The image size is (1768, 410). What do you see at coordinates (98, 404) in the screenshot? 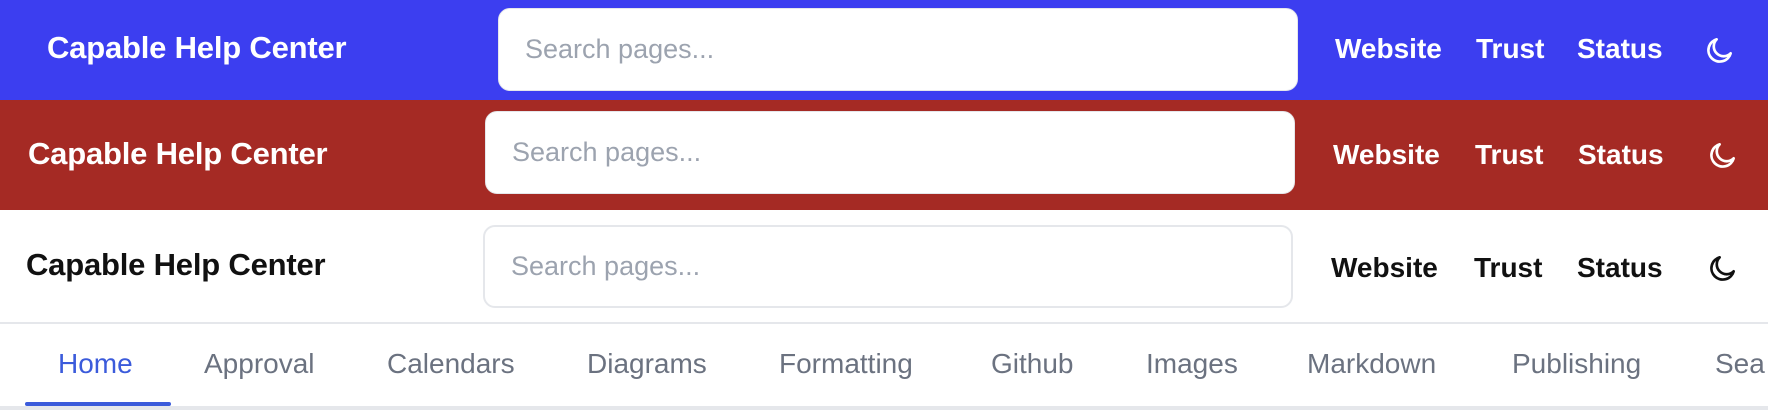
I see `active-tab-indicator` at bounding box center [98, 404].